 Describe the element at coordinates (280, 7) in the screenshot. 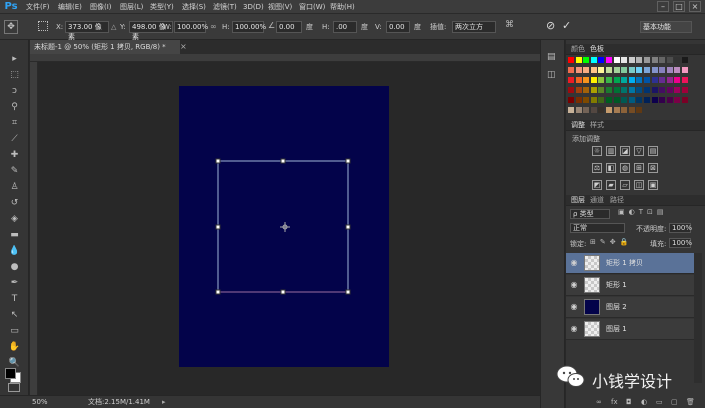

I see `menu-view: 视图(V)` at that location.